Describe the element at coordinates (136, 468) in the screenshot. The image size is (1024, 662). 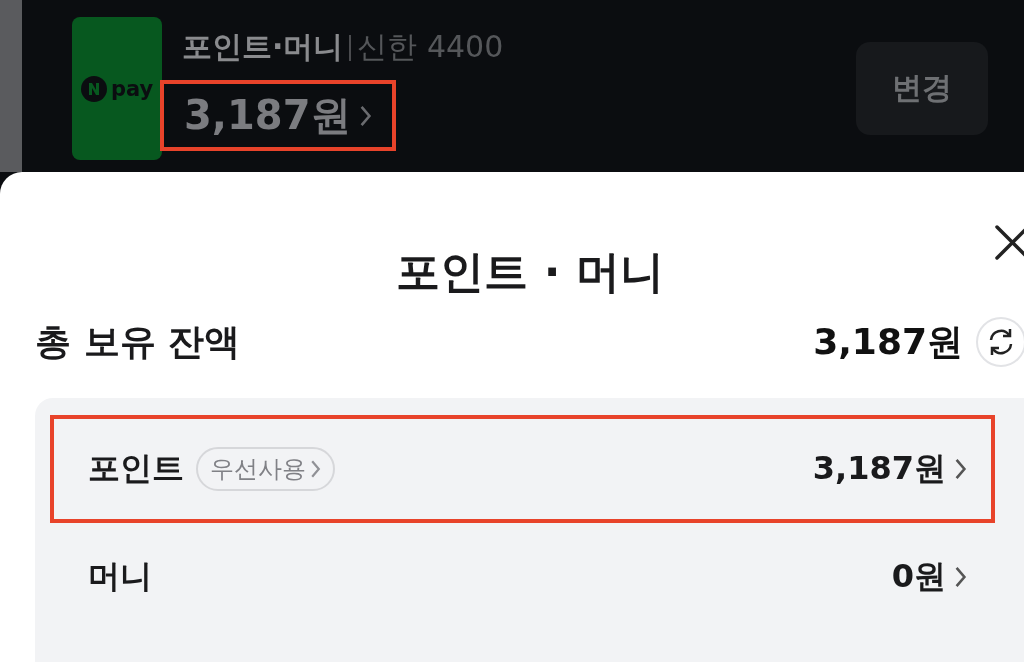
I see `row-label: 포인트` at that location.